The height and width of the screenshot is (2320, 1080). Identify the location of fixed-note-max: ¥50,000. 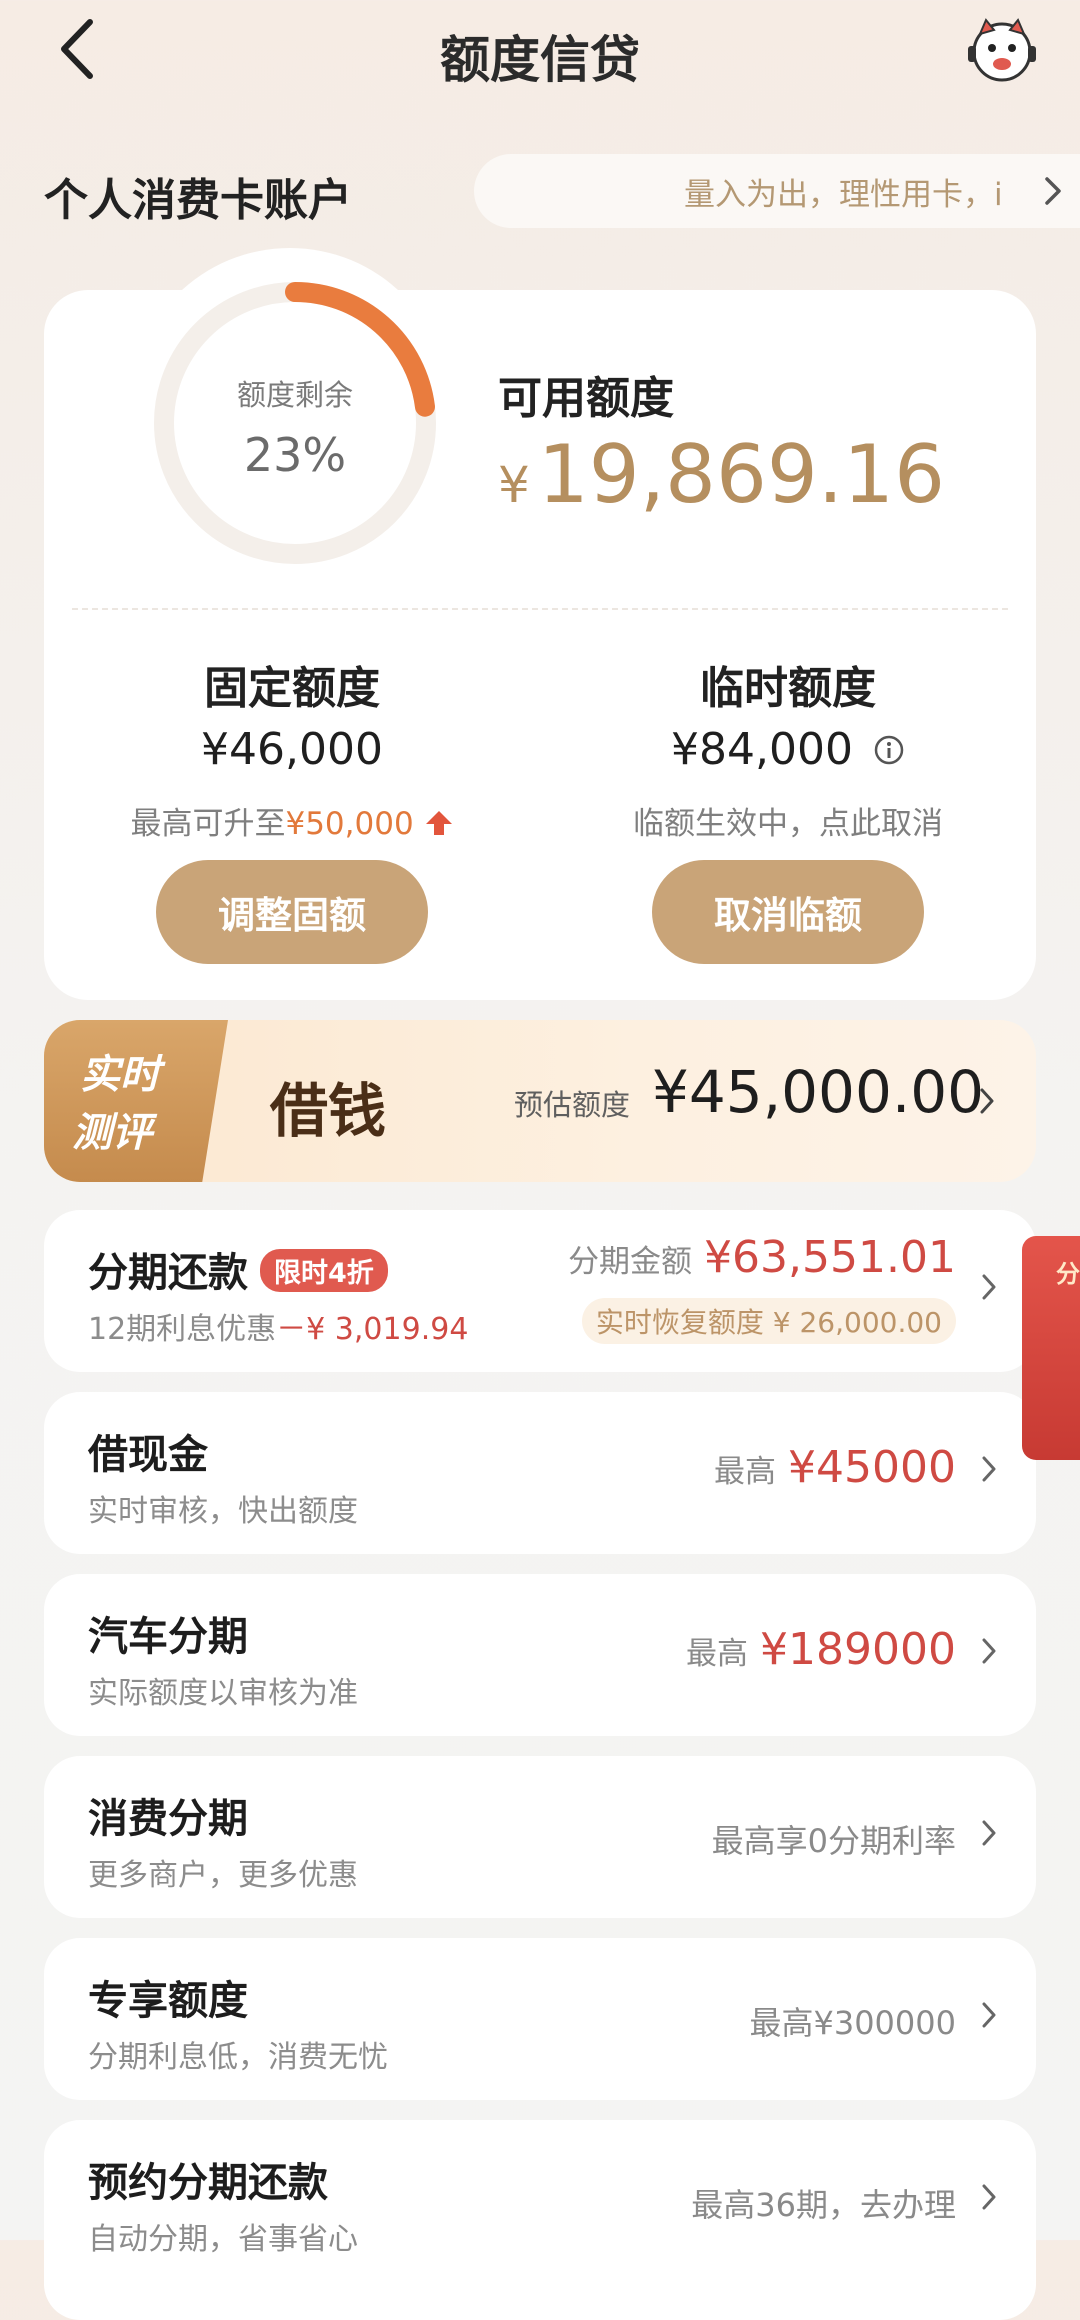
(349, 824).